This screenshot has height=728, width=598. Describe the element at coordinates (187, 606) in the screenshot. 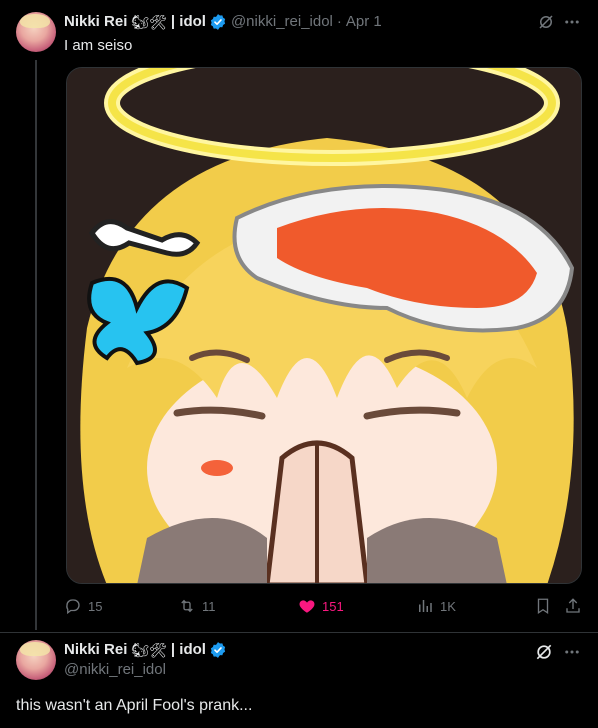

I see `repost-icon` at that location.